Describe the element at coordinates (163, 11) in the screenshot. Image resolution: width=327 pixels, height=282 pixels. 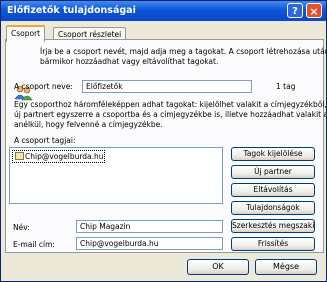
I see `title-bar: Előfizetők tulajdonságai ? ×` at that location.